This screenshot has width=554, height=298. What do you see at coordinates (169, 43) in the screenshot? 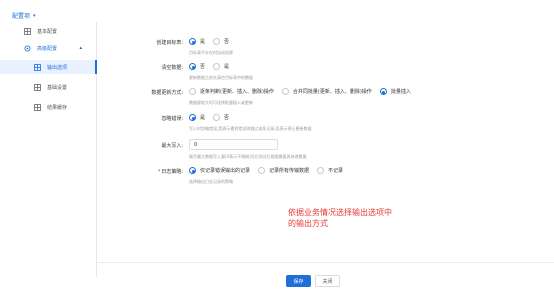
I see `create-table-label: 创建目标表:` at bounding box center [169, 43].